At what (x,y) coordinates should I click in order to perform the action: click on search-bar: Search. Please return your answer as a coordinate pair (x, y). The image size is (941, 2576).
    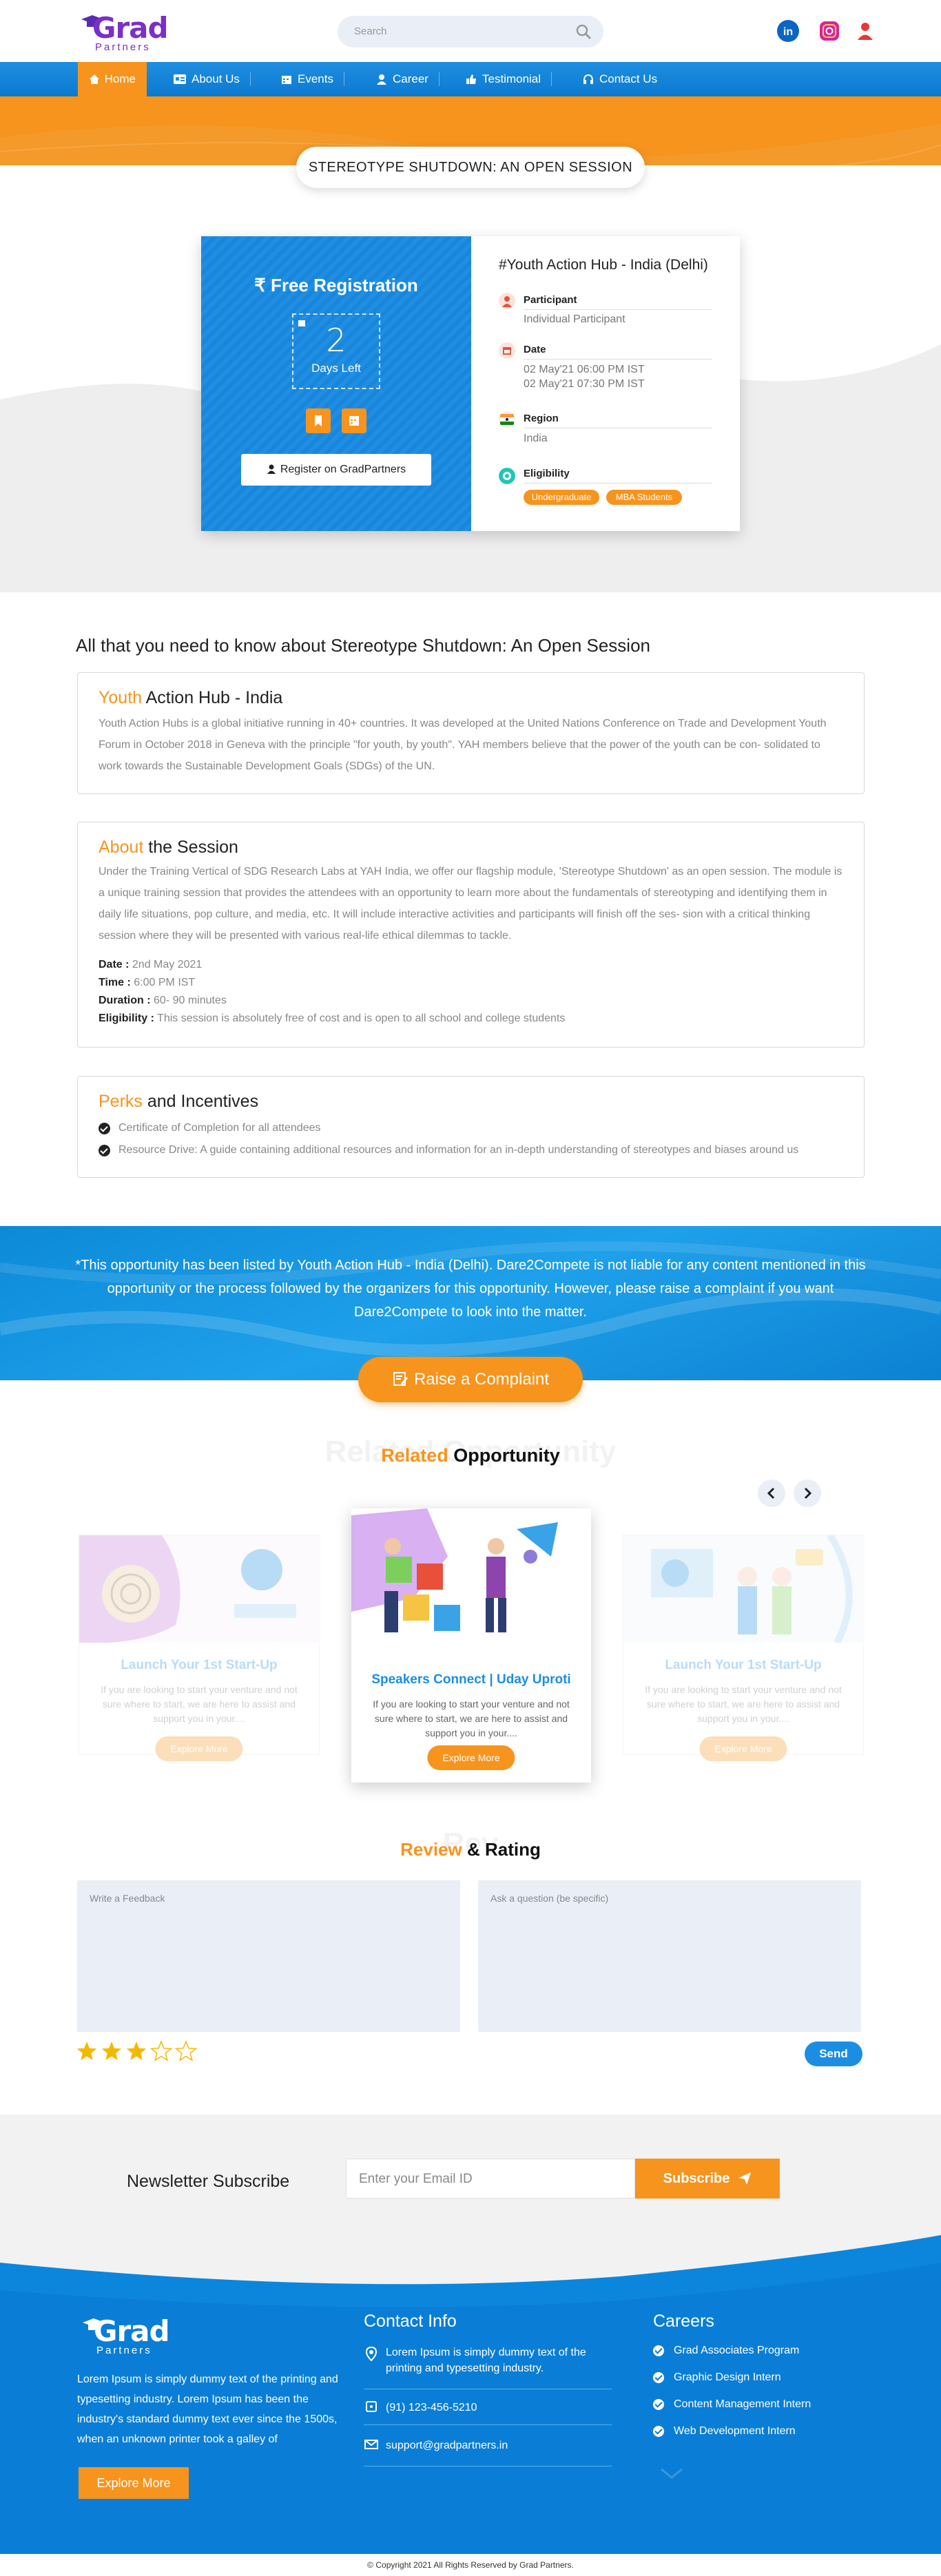
    Looking at the image, I should click on (470, 32).